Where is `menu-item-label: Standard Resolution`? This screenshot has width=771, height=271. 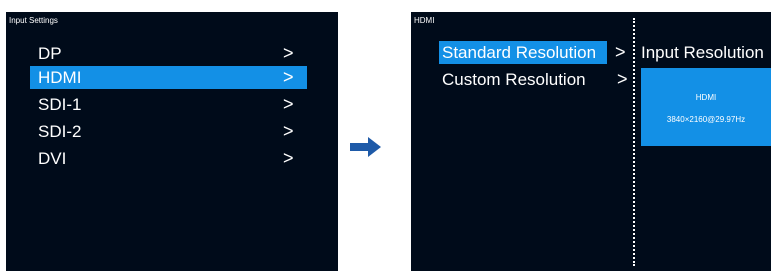
menu-item-label: Standard Resolution is located at coordinates (519, 52).